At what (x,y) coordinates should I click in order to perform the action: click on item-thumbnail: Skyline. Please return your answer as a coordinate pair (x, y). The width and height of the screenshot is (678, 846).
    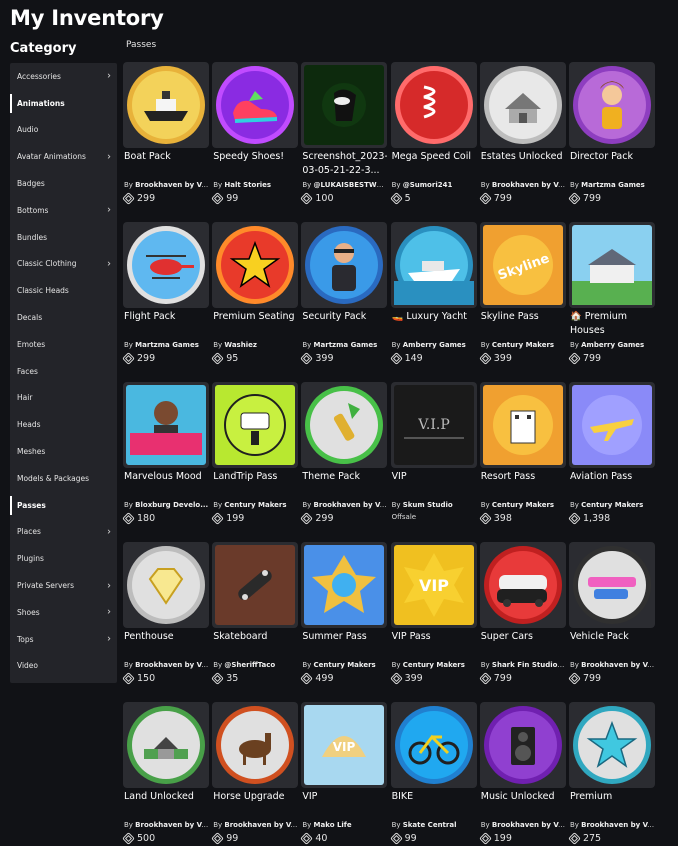
    Looking at the image, I should click on (522, 265).